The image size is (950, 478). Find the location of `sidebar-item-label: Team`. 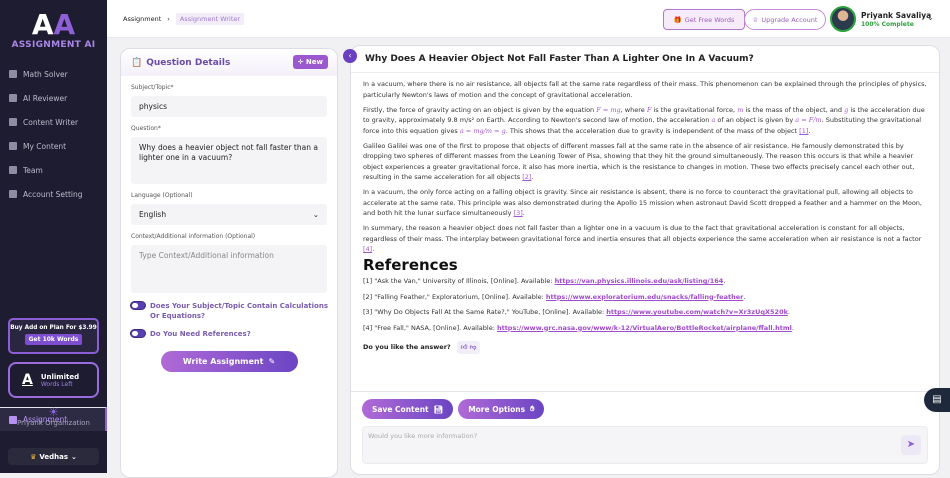

sidebar-item-label: Team is located at coordinates (33, 170).